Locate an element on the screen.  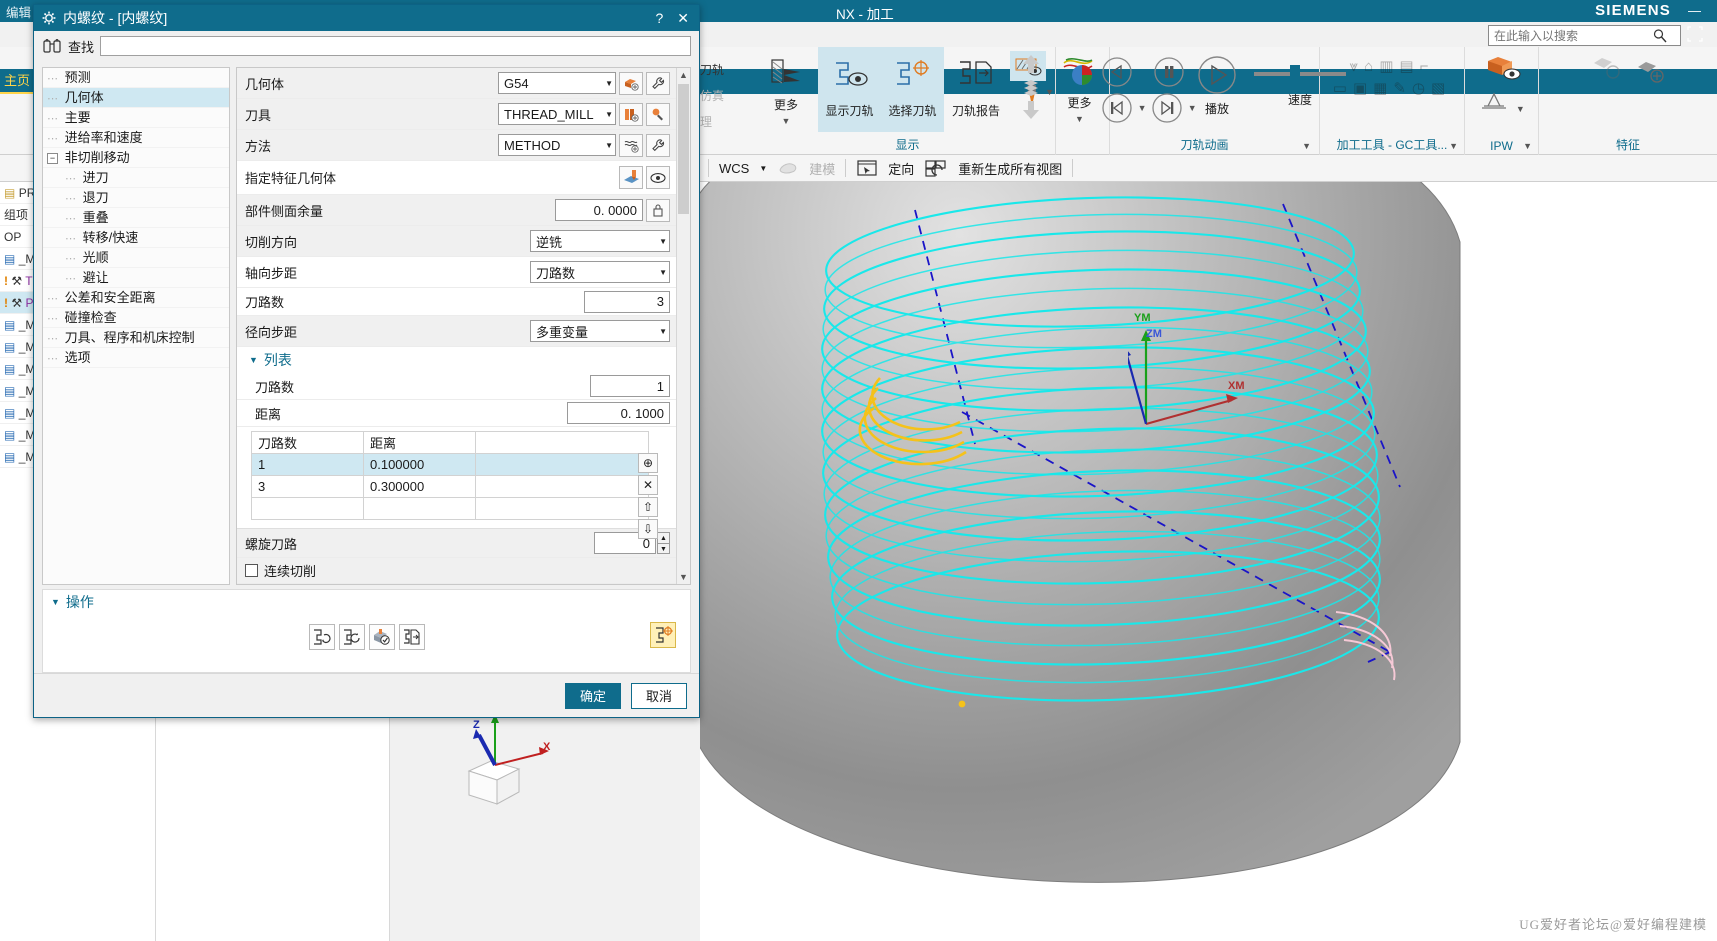
cut-direction-select: 逆铣 ▼ is located at coordinates (600, 241).